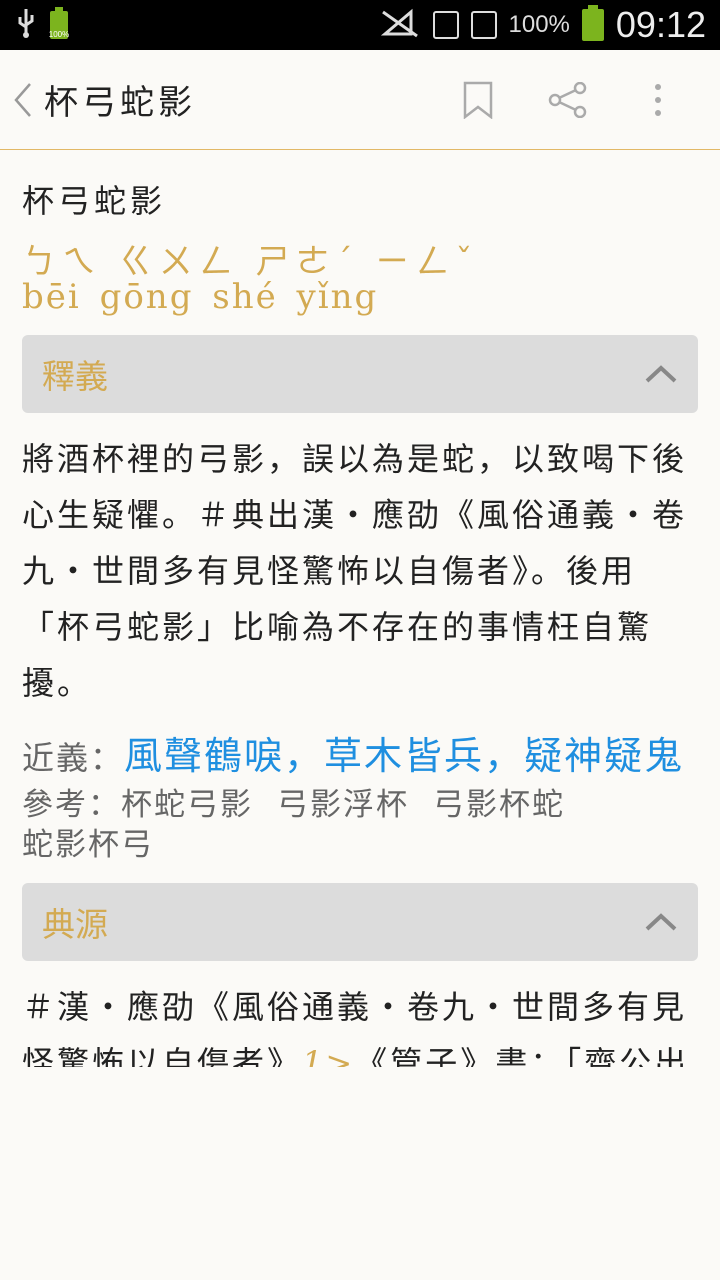  What do you see at coordinates (73, 758) in the screenshot?
I see `synonyms-label: 近義：` at bounding box center [73, 758].